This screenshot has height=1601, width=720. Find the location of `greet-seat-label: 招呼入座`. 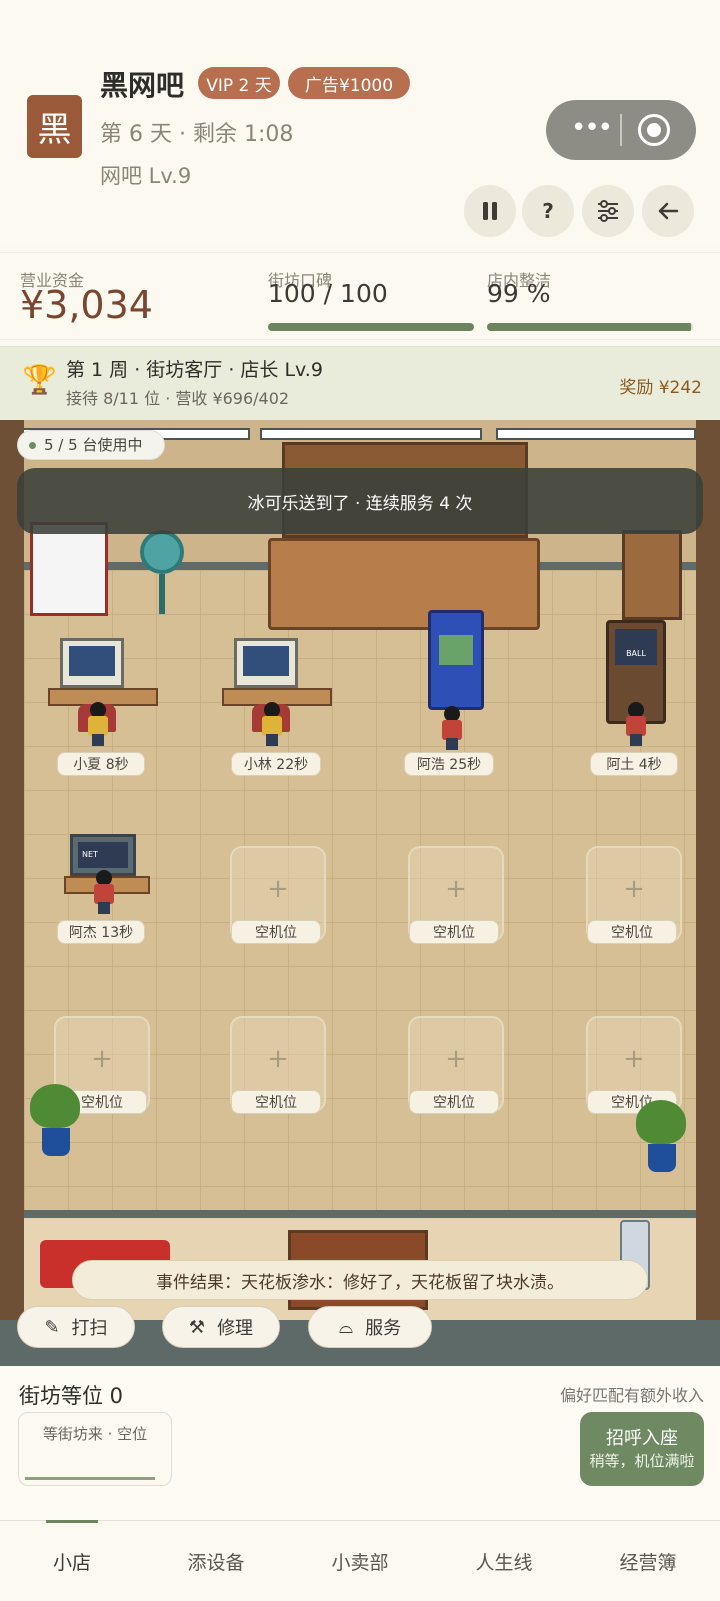

greet-seat-label: 招呼入座 is located at coordinates (642, 1438).